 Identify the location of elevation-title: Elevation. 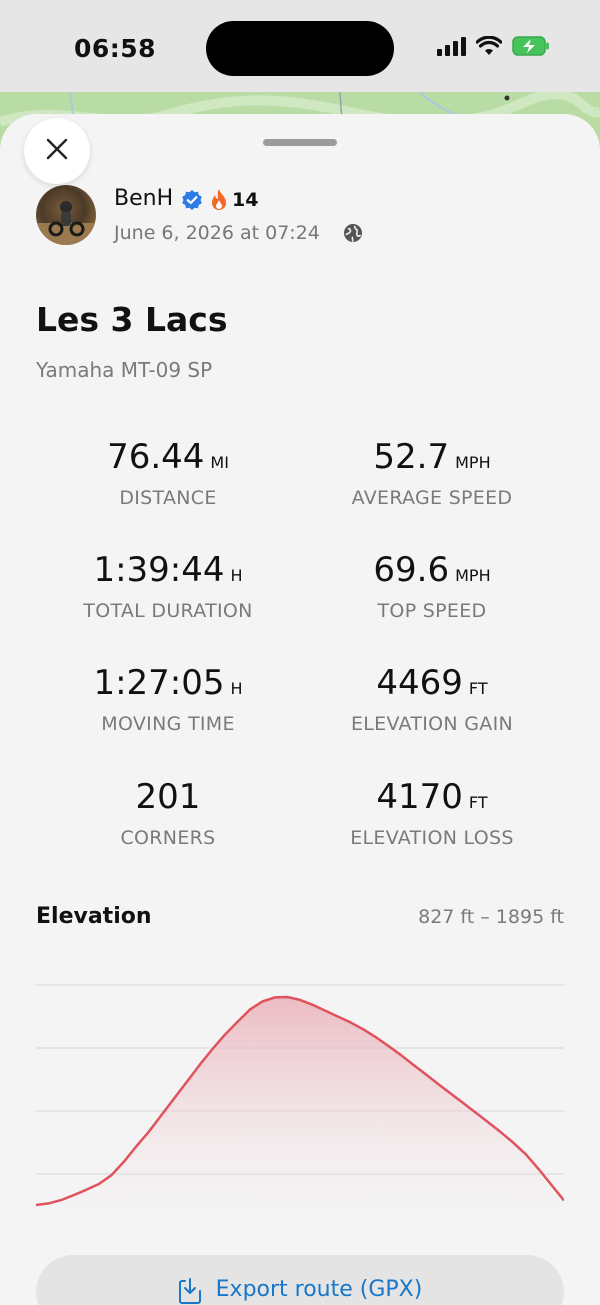
(94, 916).